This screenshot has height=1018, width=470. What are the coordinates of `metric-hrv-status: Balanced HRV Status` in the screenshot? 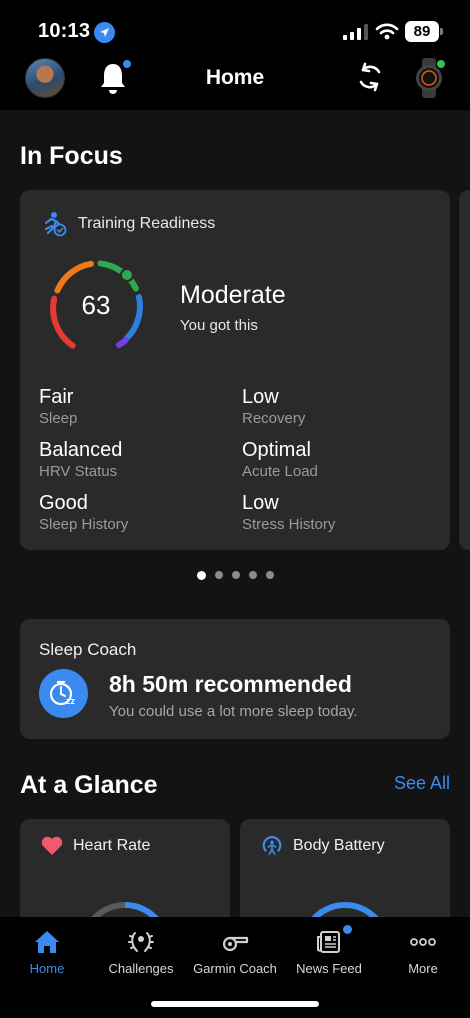 It's located at (80, 459).